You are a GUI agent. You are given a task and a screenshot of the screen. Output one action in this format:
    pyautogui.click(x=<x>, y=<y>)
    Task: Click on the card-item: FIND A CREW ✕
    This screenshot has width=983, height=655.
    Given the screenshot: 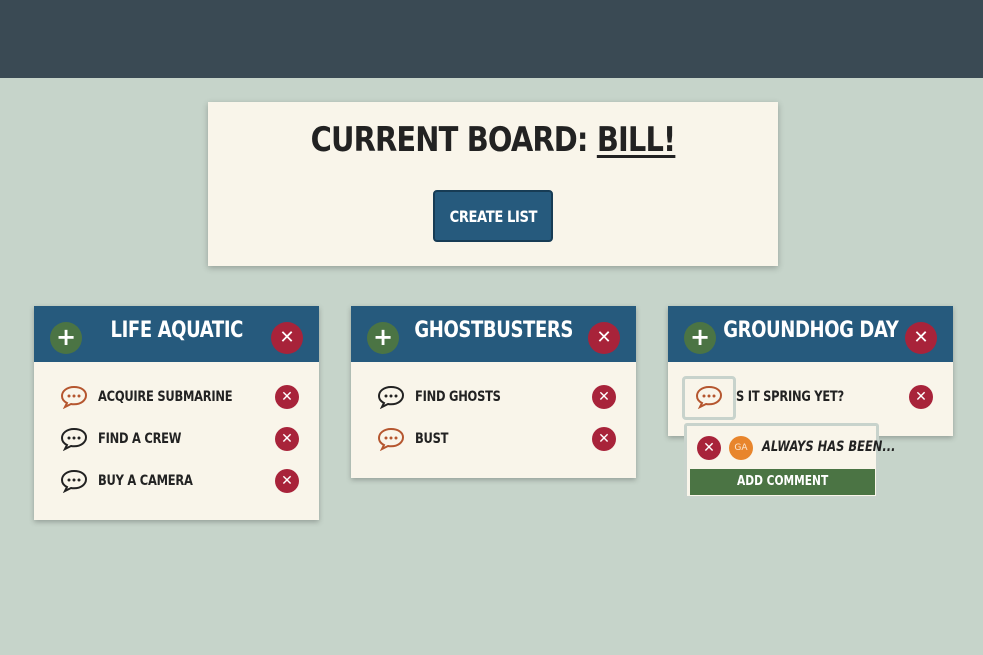 What is the action you would take?
    pyautogui.click(x=176, y=440)
    